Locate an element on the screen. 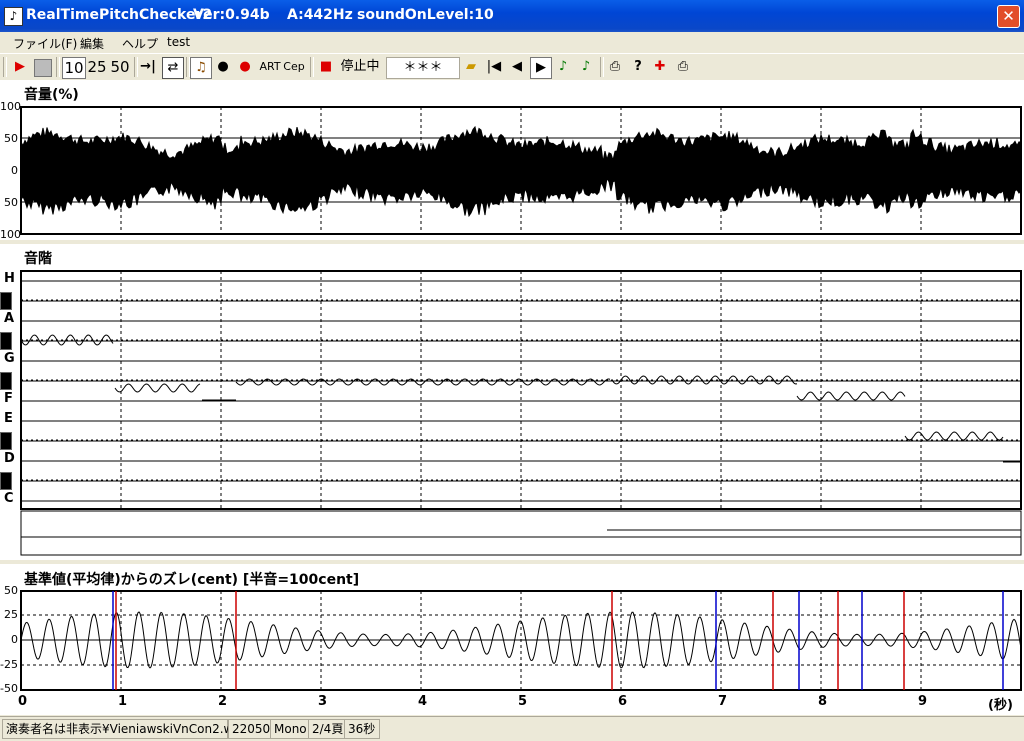  x-tick-label: 6 is located at coordinates (623, 701).